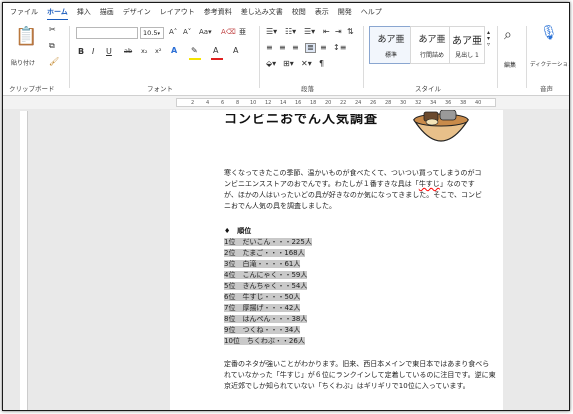 The height and width of the screenshot is (414, 573). Describe the element at coordinates (321, 64) in the screenshot. I see `show-marks-icon: ¶` at that location.